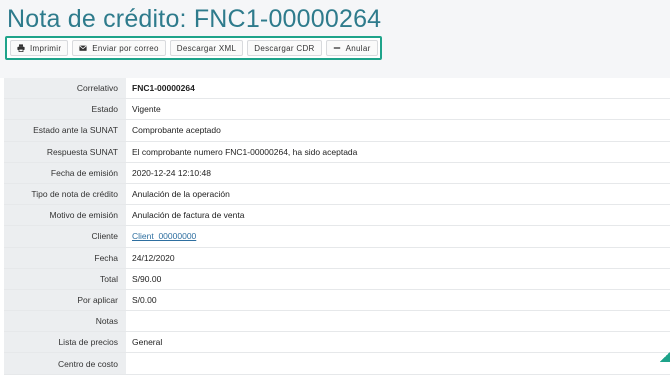 The width and height of the screenshot is (670, 375). What do you see at coordinates (65, 109) in the screenshot?
I see `detail-label: Estado` at bounding box center [65, 109].